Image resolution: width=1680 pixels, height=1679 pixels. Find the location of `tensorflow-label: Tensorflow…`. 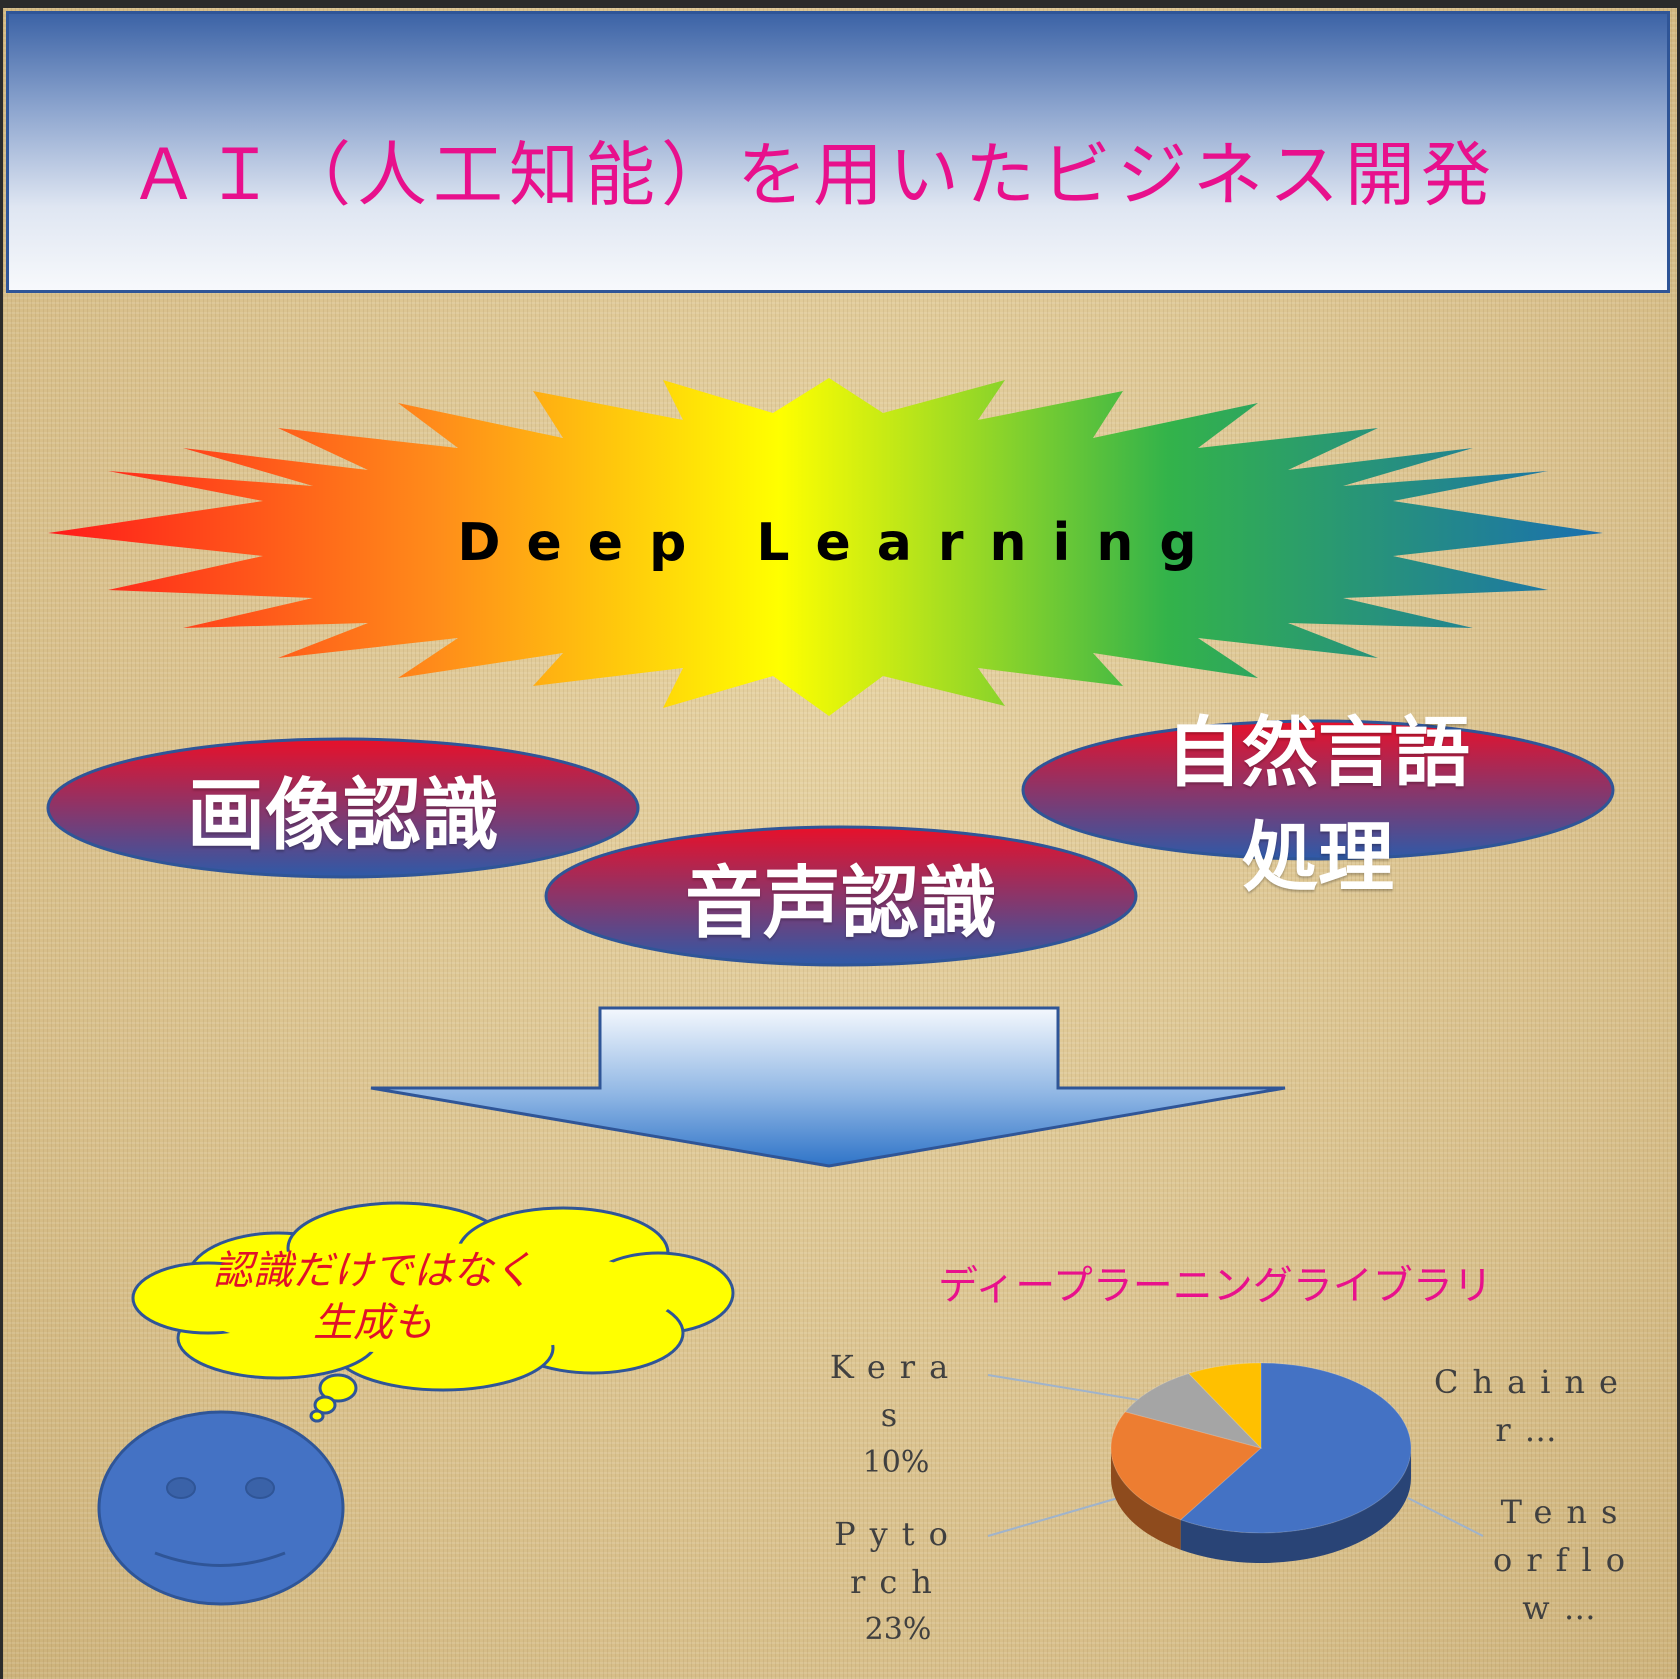

tensorflow-label: Tensorflow… is located at coordinates (1566, 1560).